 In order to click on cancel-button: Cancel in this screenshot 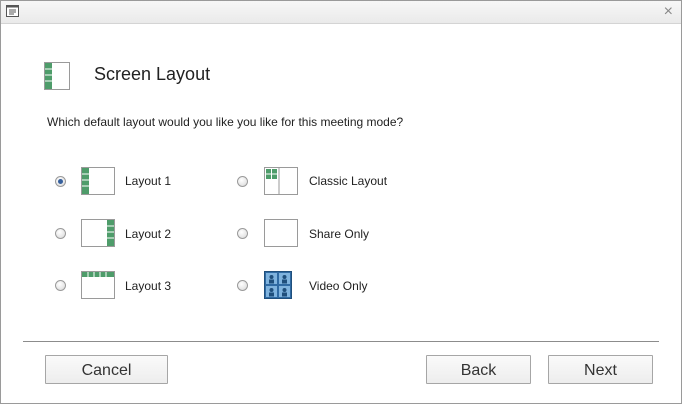, I will do `click(106, 369)`.